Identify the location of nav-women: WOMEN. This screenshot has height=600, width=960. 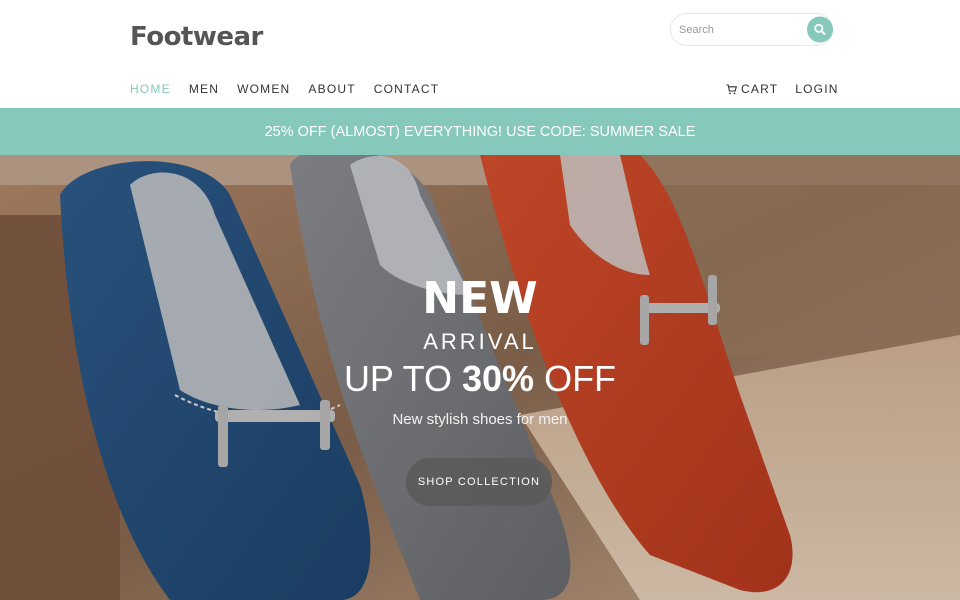
(263, 89).